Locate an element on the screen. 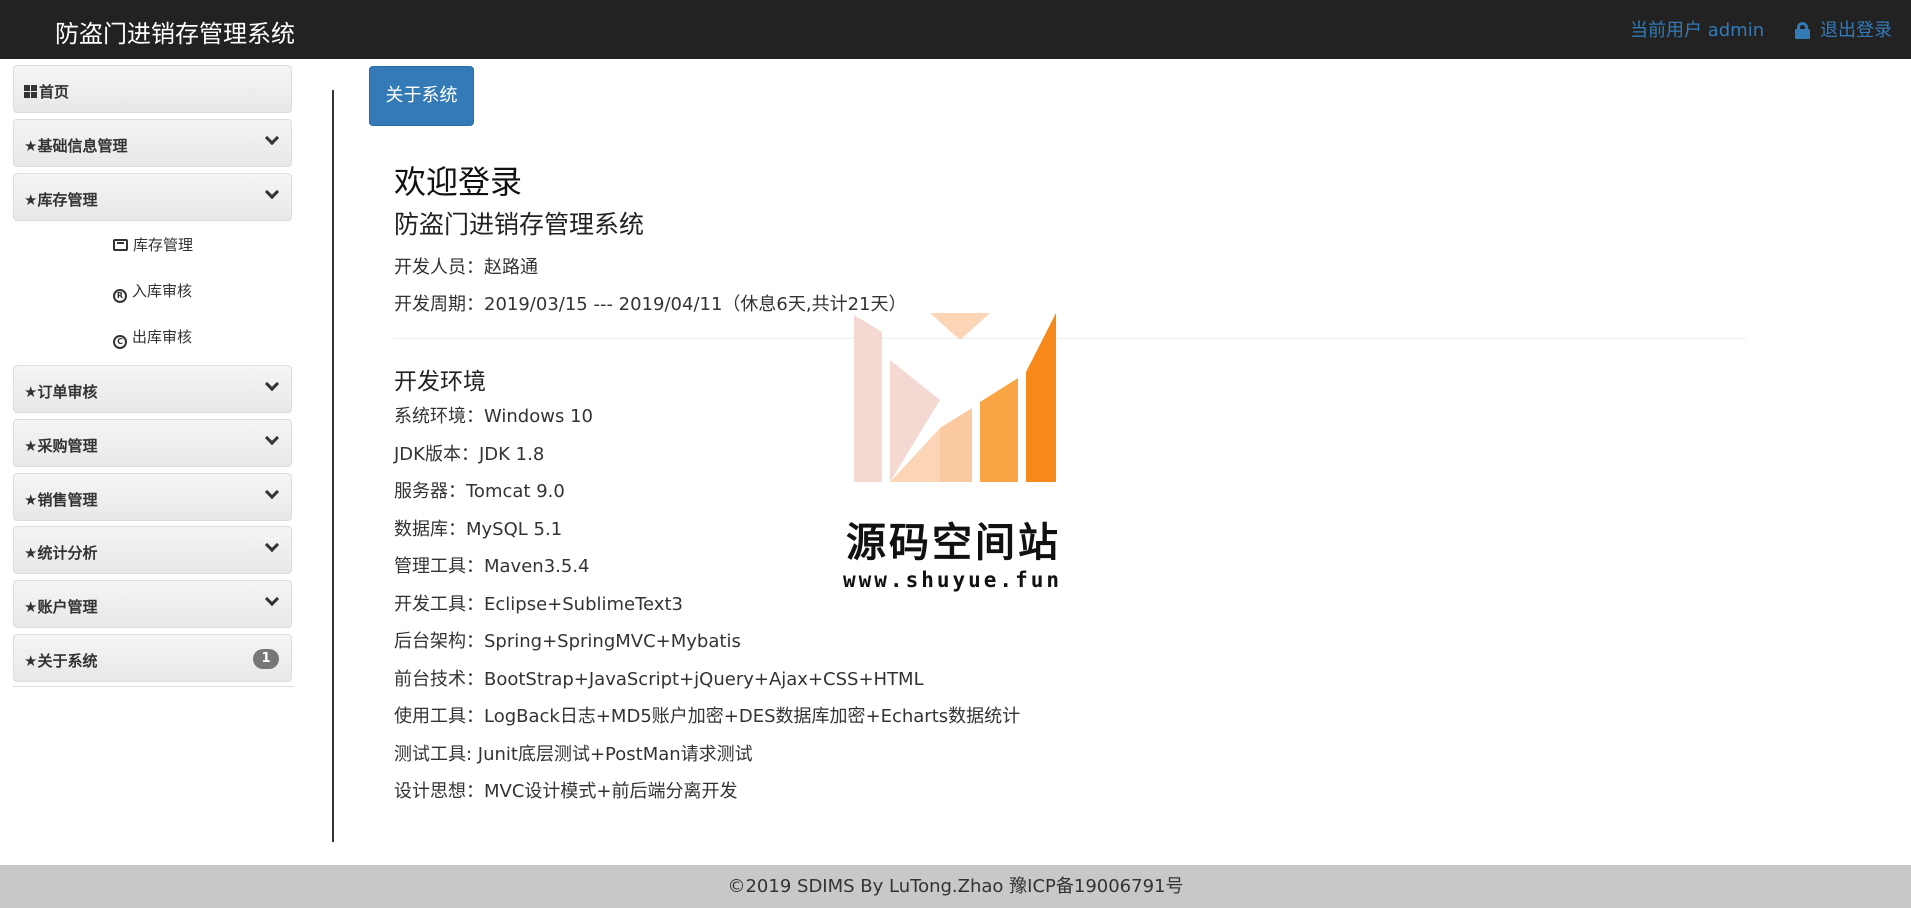 The image size is (1911, 908). sidebar-item-label: ★订单审核 is located at coordinates (61, 392).